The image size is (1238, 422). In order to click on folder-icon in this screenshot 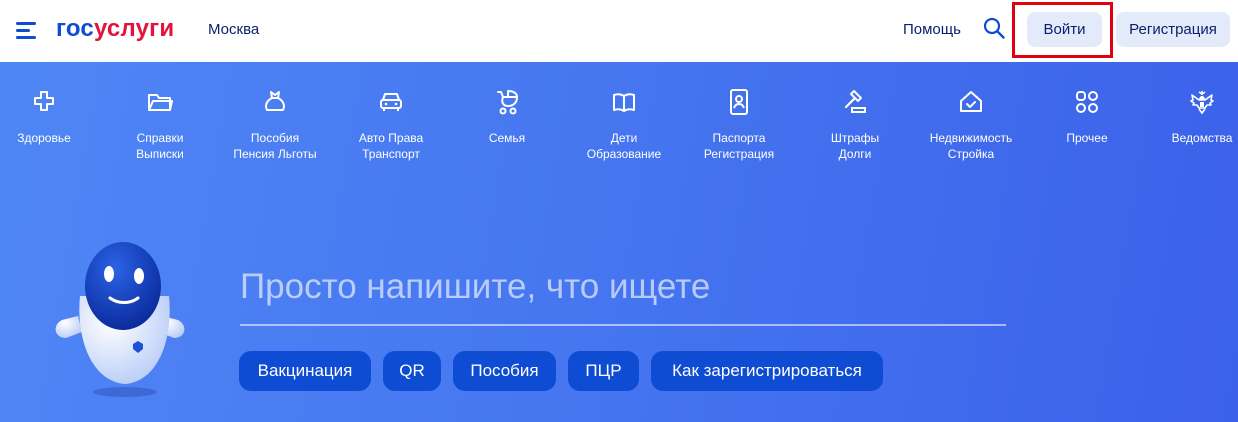, I will do `click(160, 102)`.